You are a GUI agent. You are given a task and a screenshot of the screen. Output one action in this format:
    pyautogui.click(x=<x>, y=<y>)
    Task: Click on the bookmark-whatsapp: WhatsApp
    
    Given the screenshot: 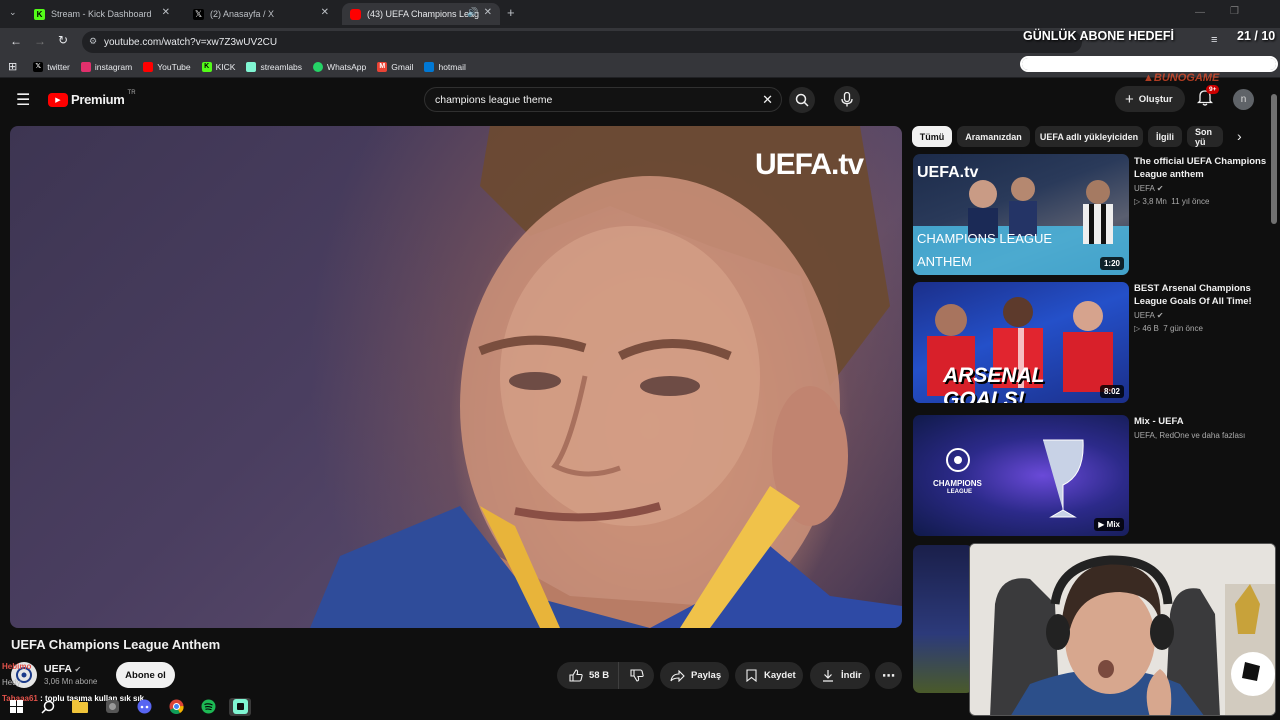 What is the action you would take?
    pyautogui.click(x=340, y=66)
    